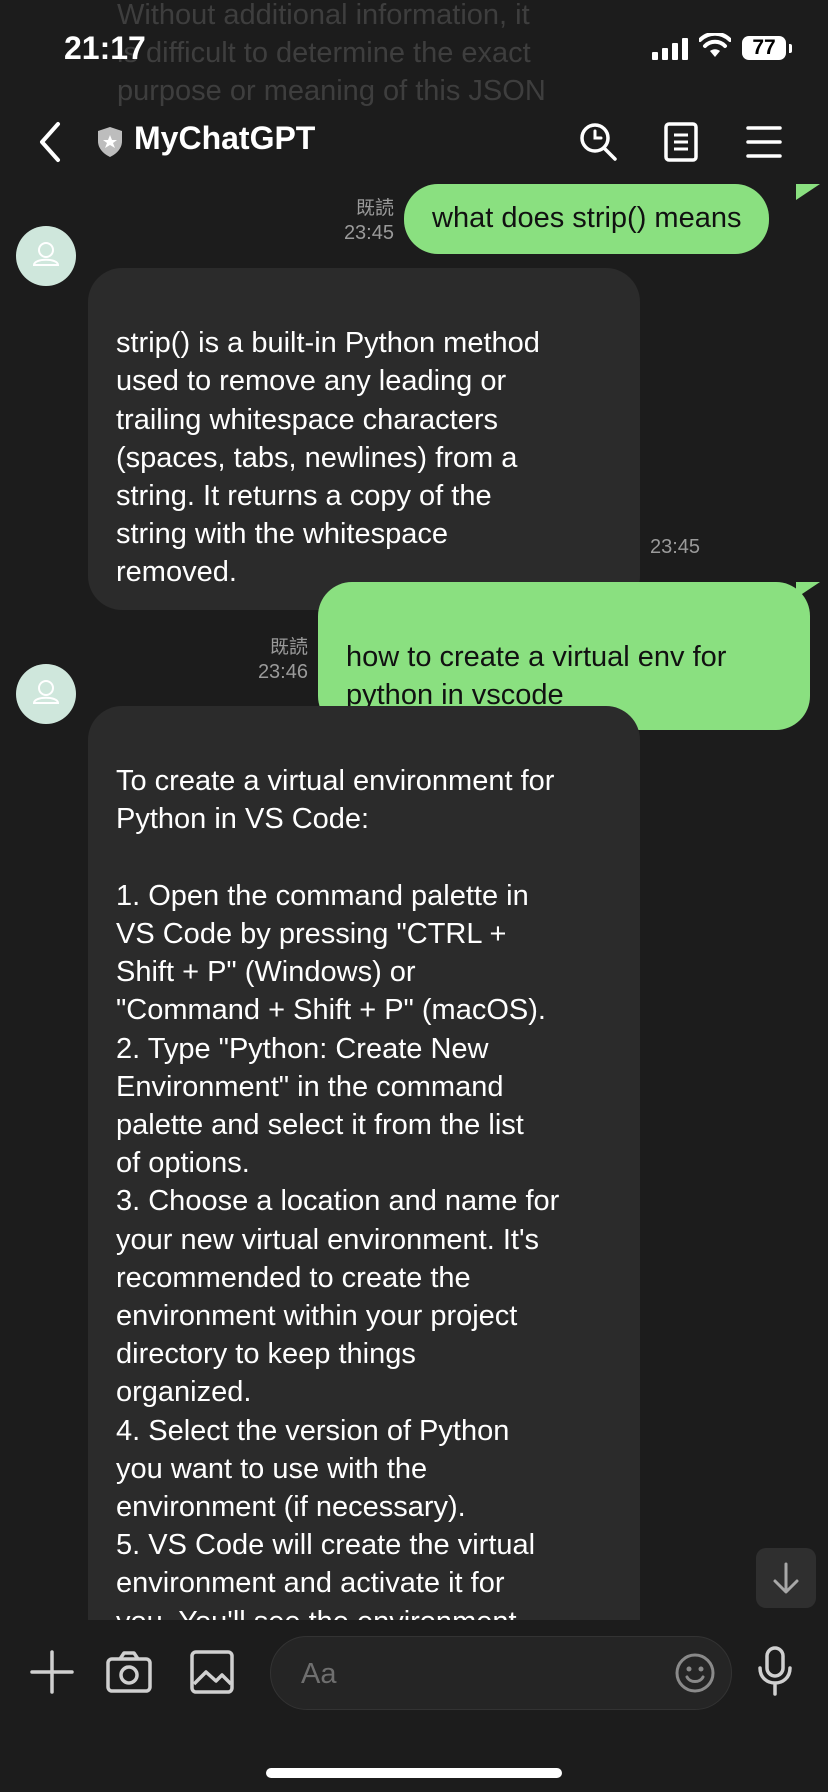 This screenshot has height=1792, width=828. Describe the element at coordinates (764, 142) in the screenshot. I see `menu-icon` at that location.